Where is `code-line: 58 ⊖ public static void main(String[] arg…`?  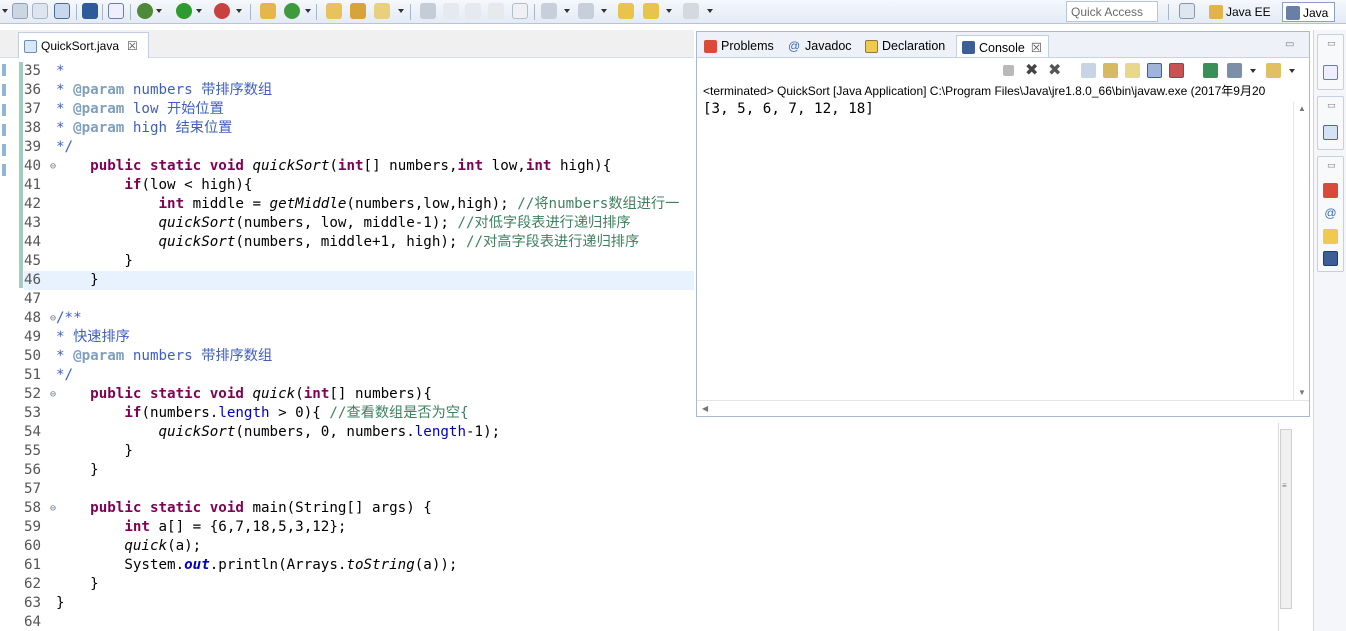
code-line: 58 ⊖ public static void main(String[] arg… is located at coordinates (359, 508).